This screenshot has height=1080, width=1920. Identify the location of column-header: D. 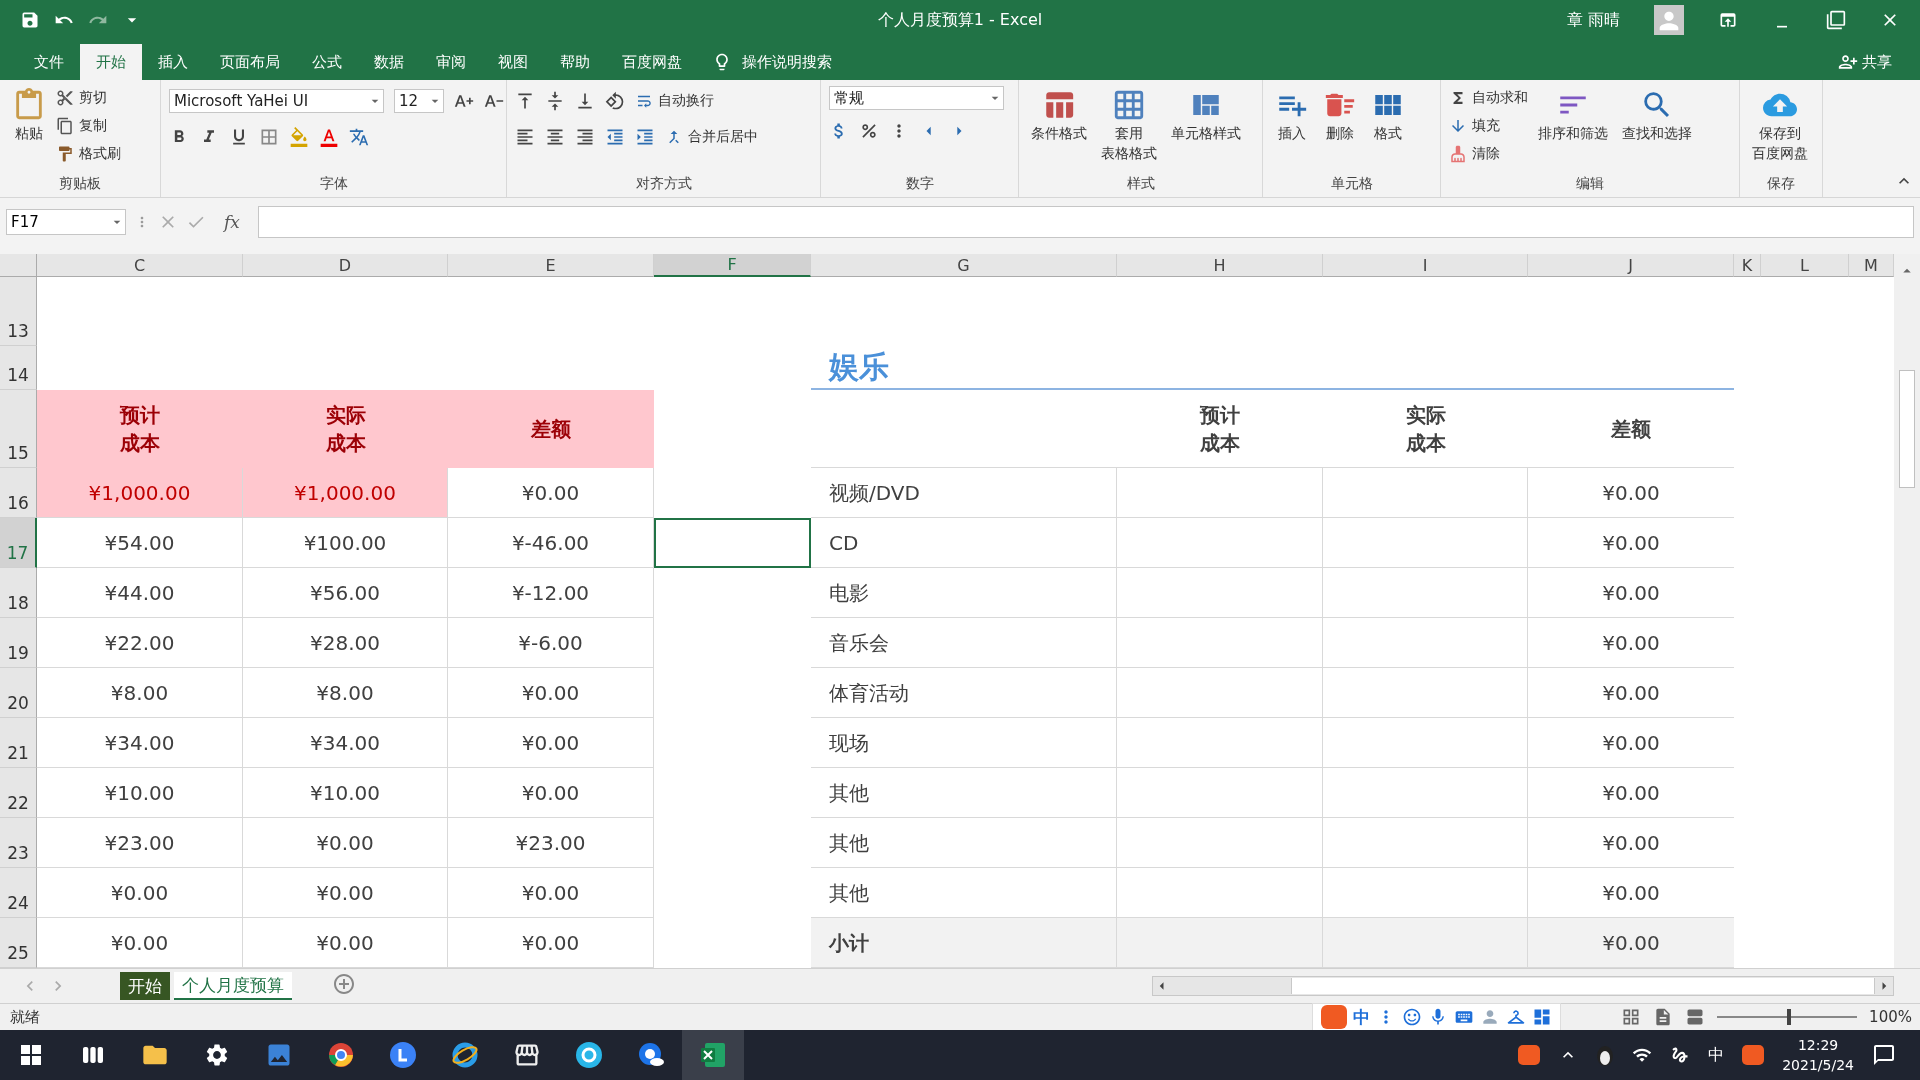
(345, 265).